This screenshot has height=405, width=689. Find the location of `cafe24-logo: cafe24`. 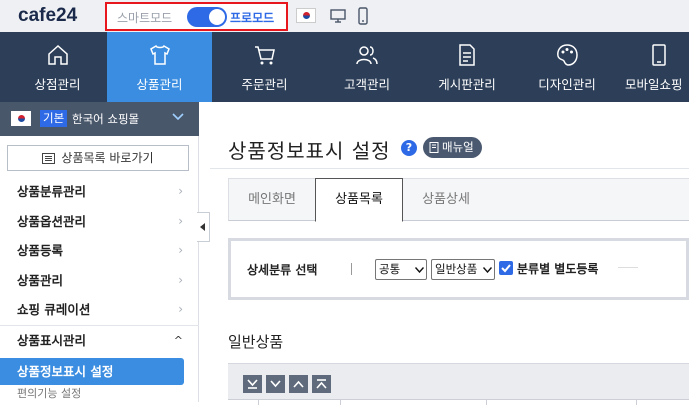

cafe24-logo: cafe24 is located at coordinates (47, 16).